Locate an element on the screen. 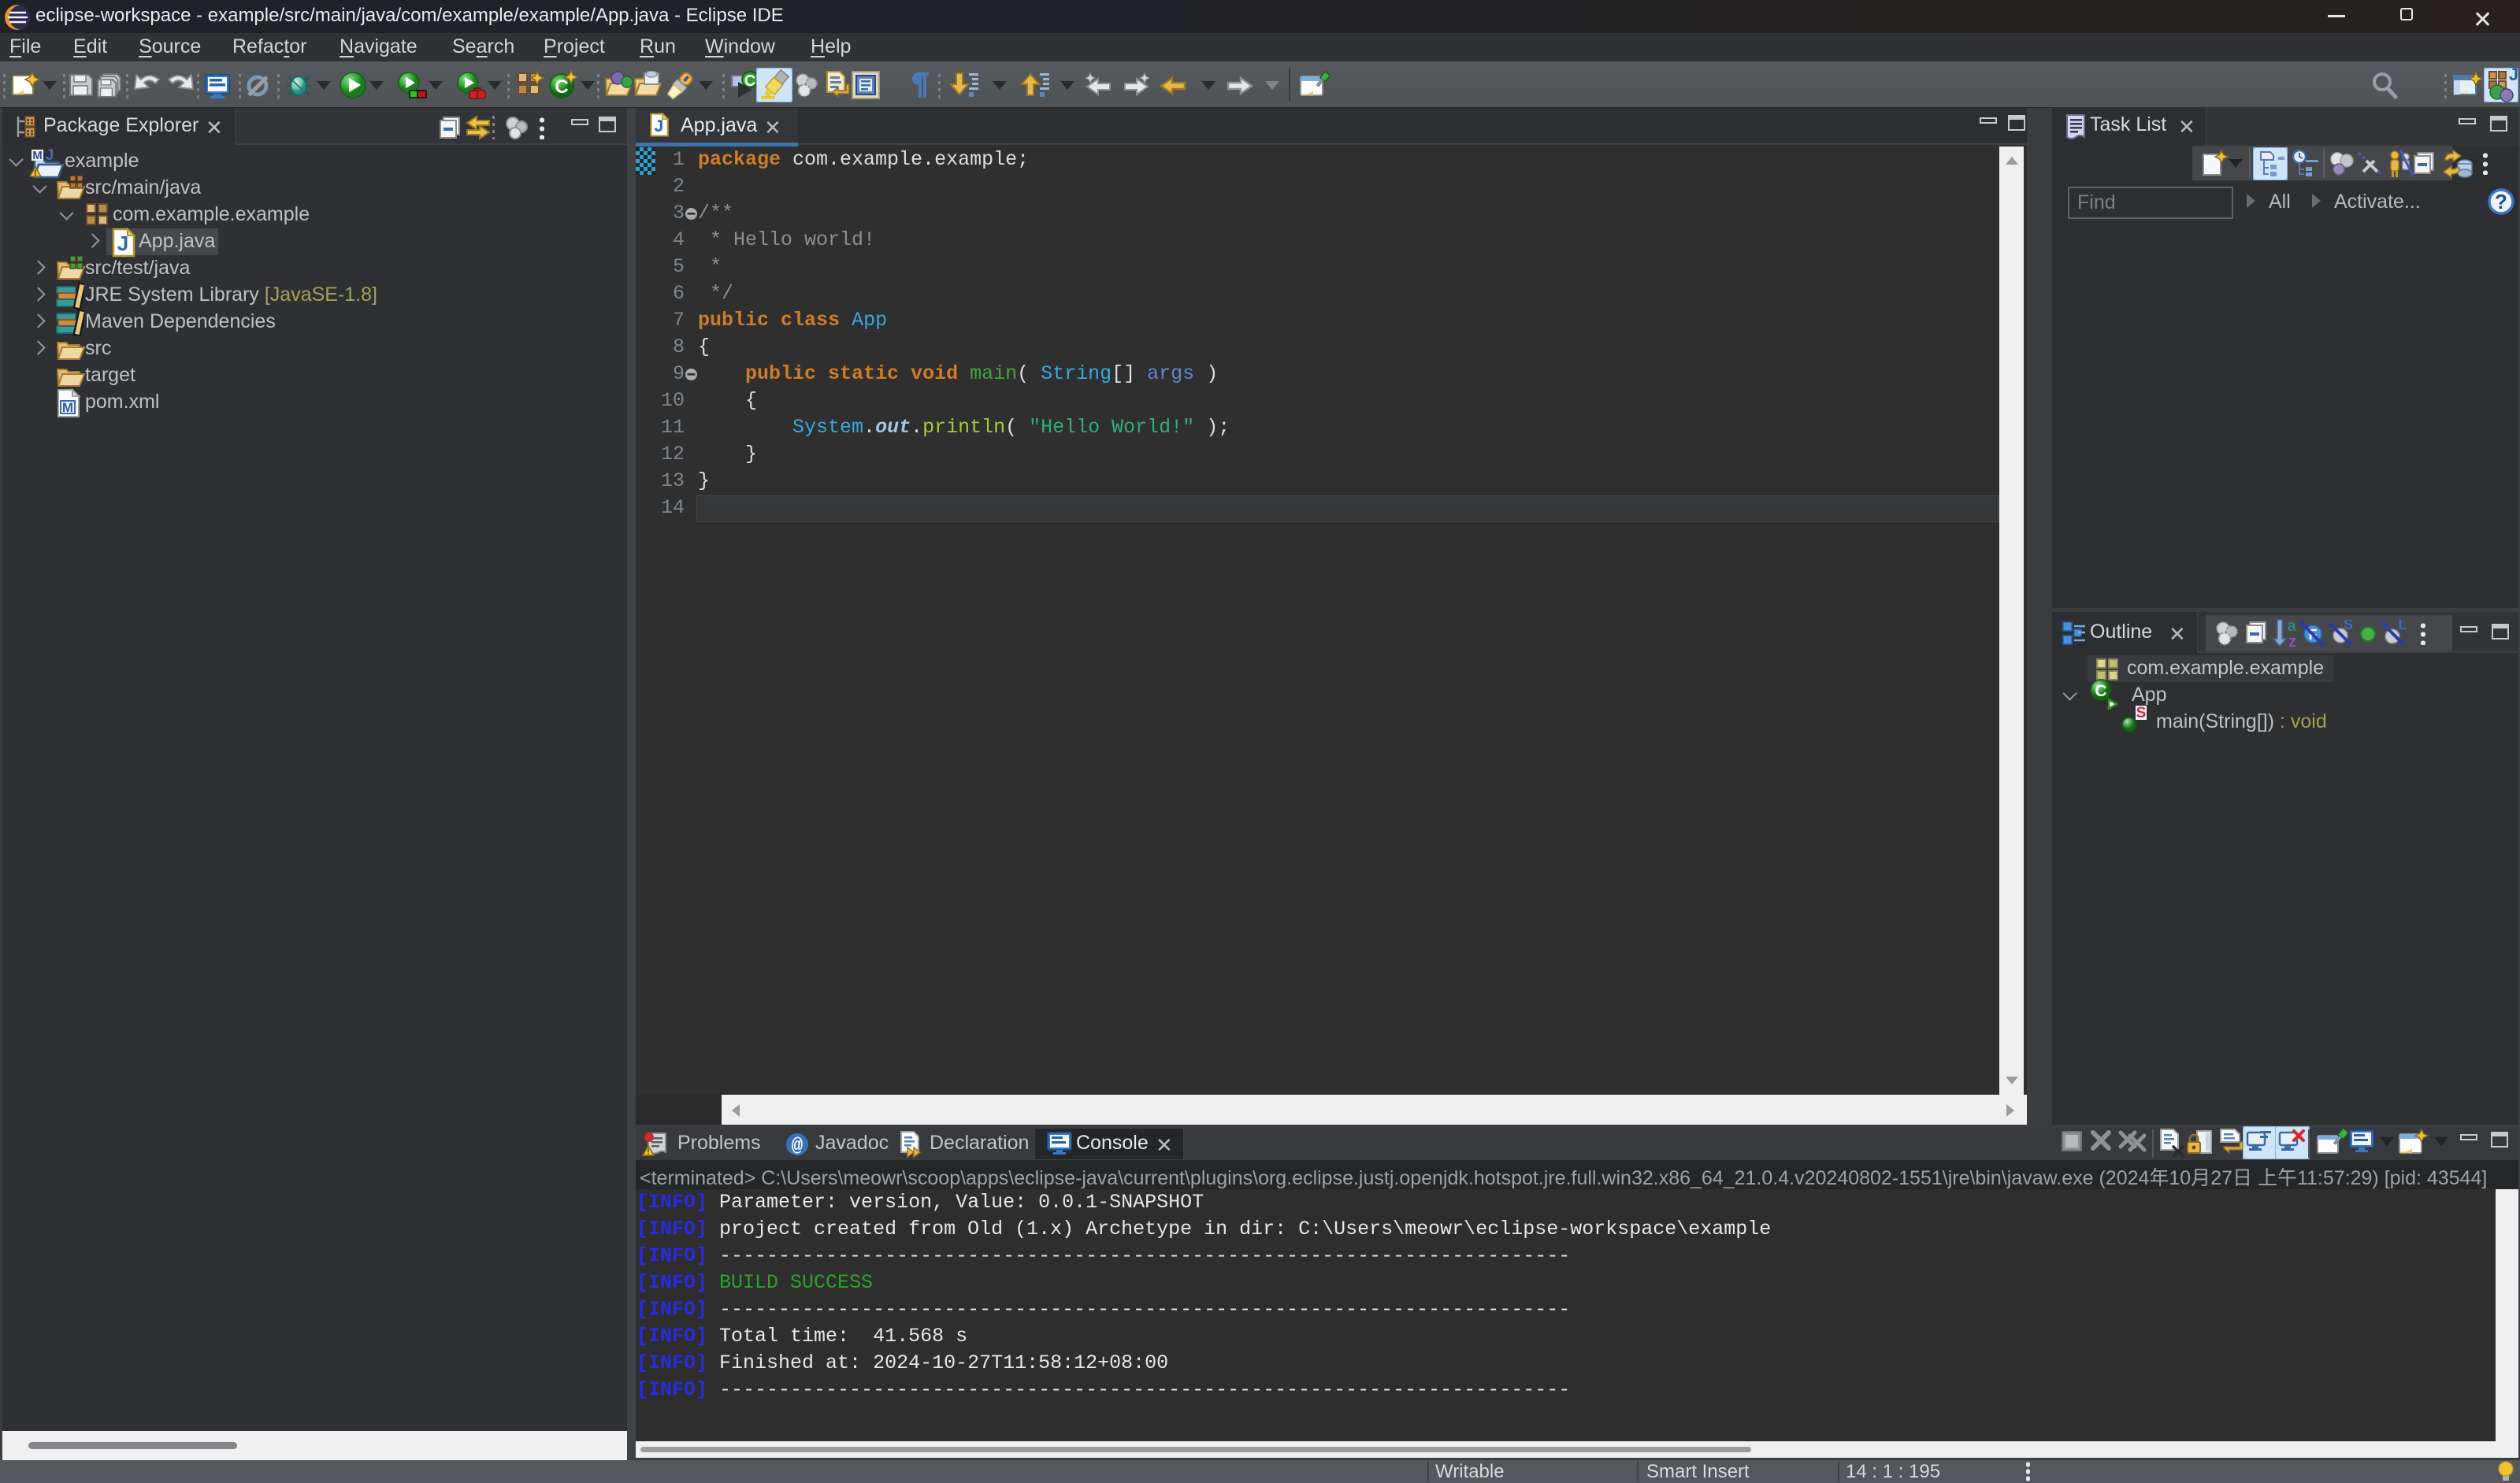 The height and width of the screenshot is (1483, 2520). svg-text: a is located at coordinates (2291, 626).